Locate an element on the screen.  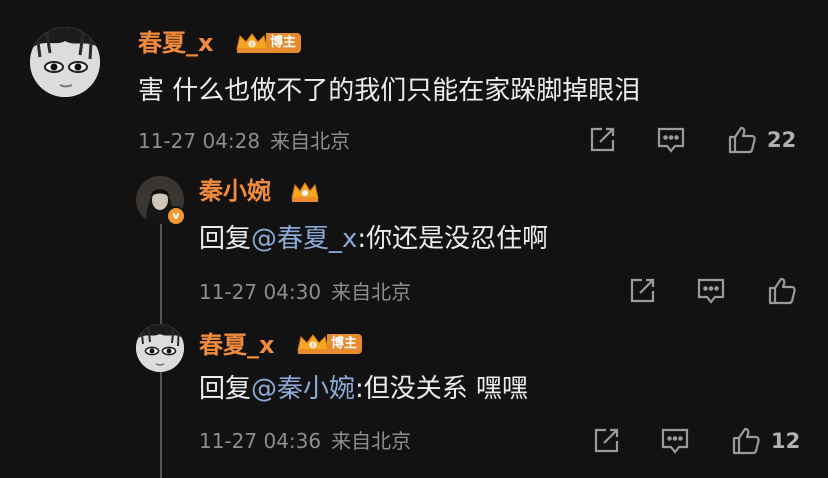
like-button: 12 is located at coordinates (765, 441).